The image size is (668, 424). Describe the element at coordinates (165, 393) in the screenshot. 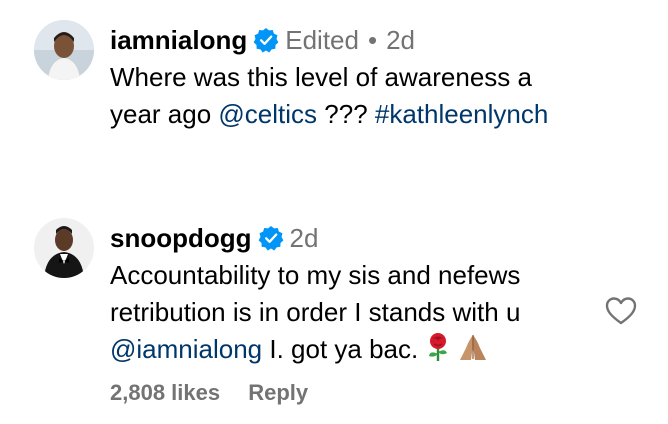

I see `likes-count: 2,808 likes` at that location.